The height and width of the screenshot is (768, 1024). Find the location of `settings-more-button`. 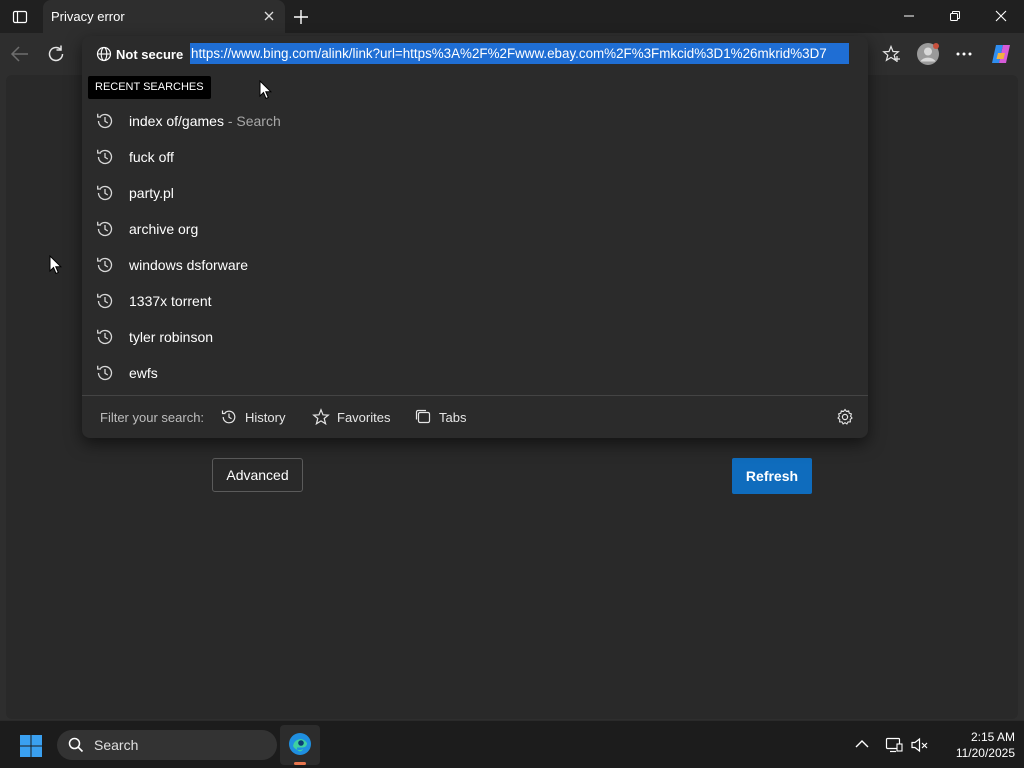

settings-more-button is located at coordinates (964, 54).